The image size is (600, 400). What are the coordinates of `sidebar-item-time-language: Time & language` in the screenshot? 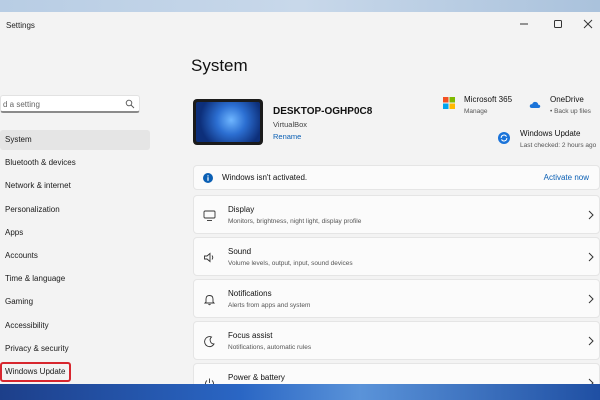 It's located at (75, 279).